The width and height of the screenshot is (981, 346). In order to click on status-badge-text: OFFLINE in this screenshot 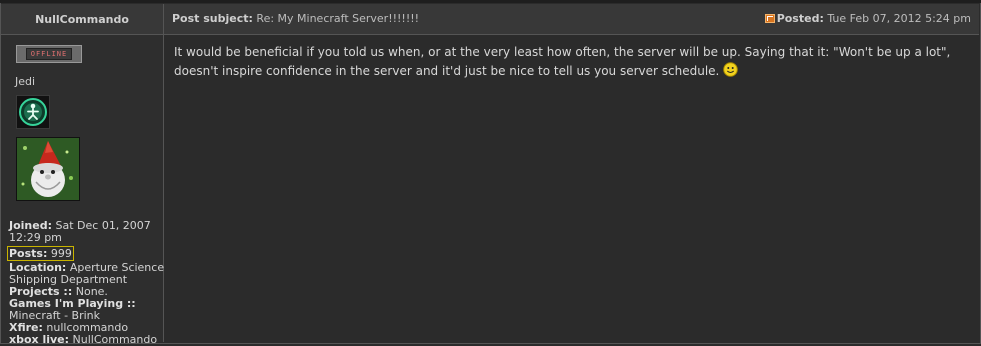, I will do `click(49, 54)`.